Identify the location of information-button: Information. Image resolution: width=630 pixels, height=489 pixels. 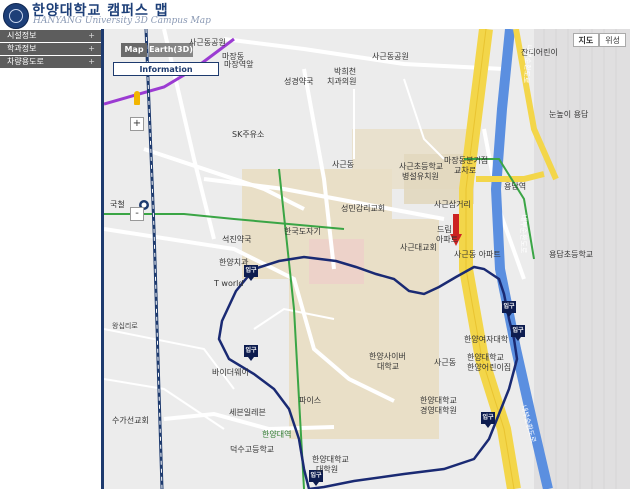
(166, 69).